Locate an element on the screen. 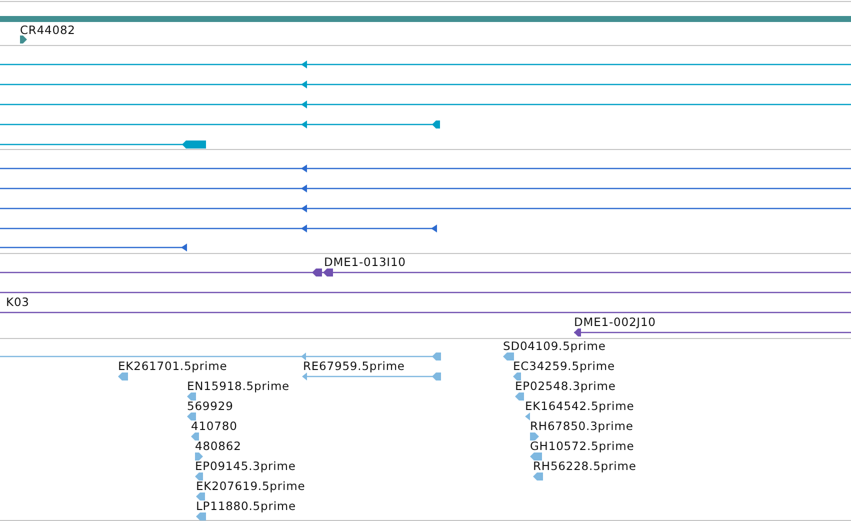 The image size is (851, 521). feature-label: 410780 is located at coordinates (214, 426).